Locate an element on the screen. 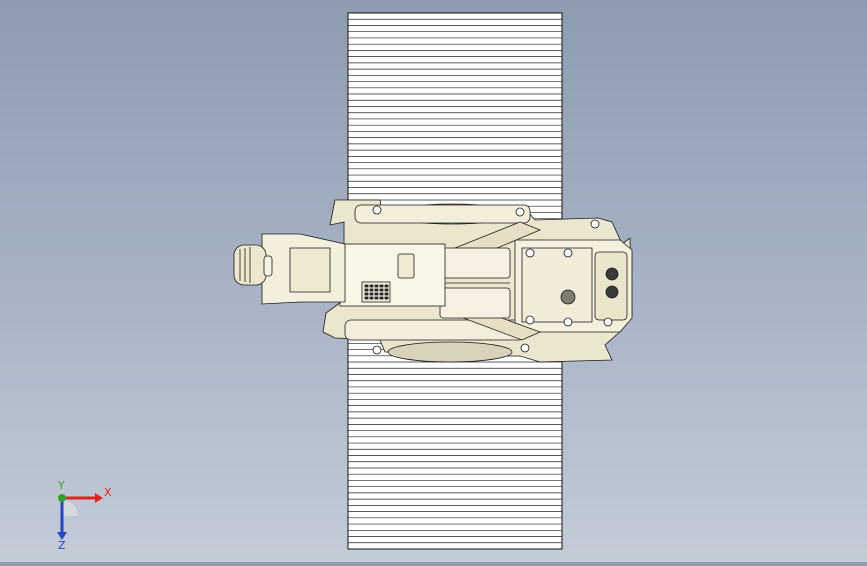 The height and width of the screenshot is (566, 867). triad-plane is located at coordinates (70, 508).